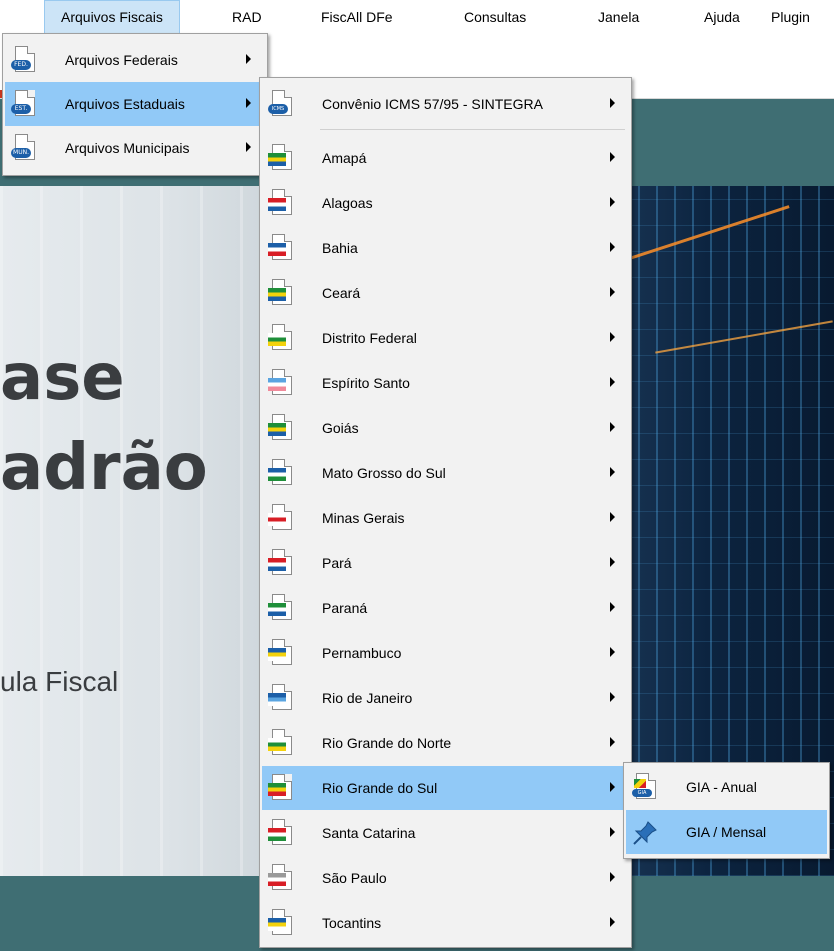 Image resolution: width=834 pixels, height=951 pixels. Describe the element at coordinates (445, 248) in the screenshot. I see `menu-item-state: Bahia` at that location.